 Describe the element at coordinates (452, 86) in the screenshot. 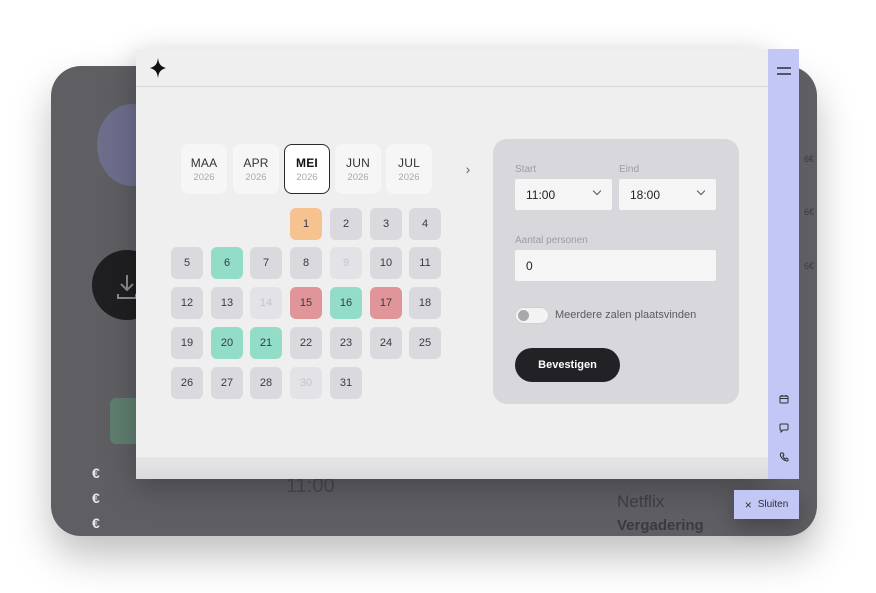

I see `header-divider` at that location.